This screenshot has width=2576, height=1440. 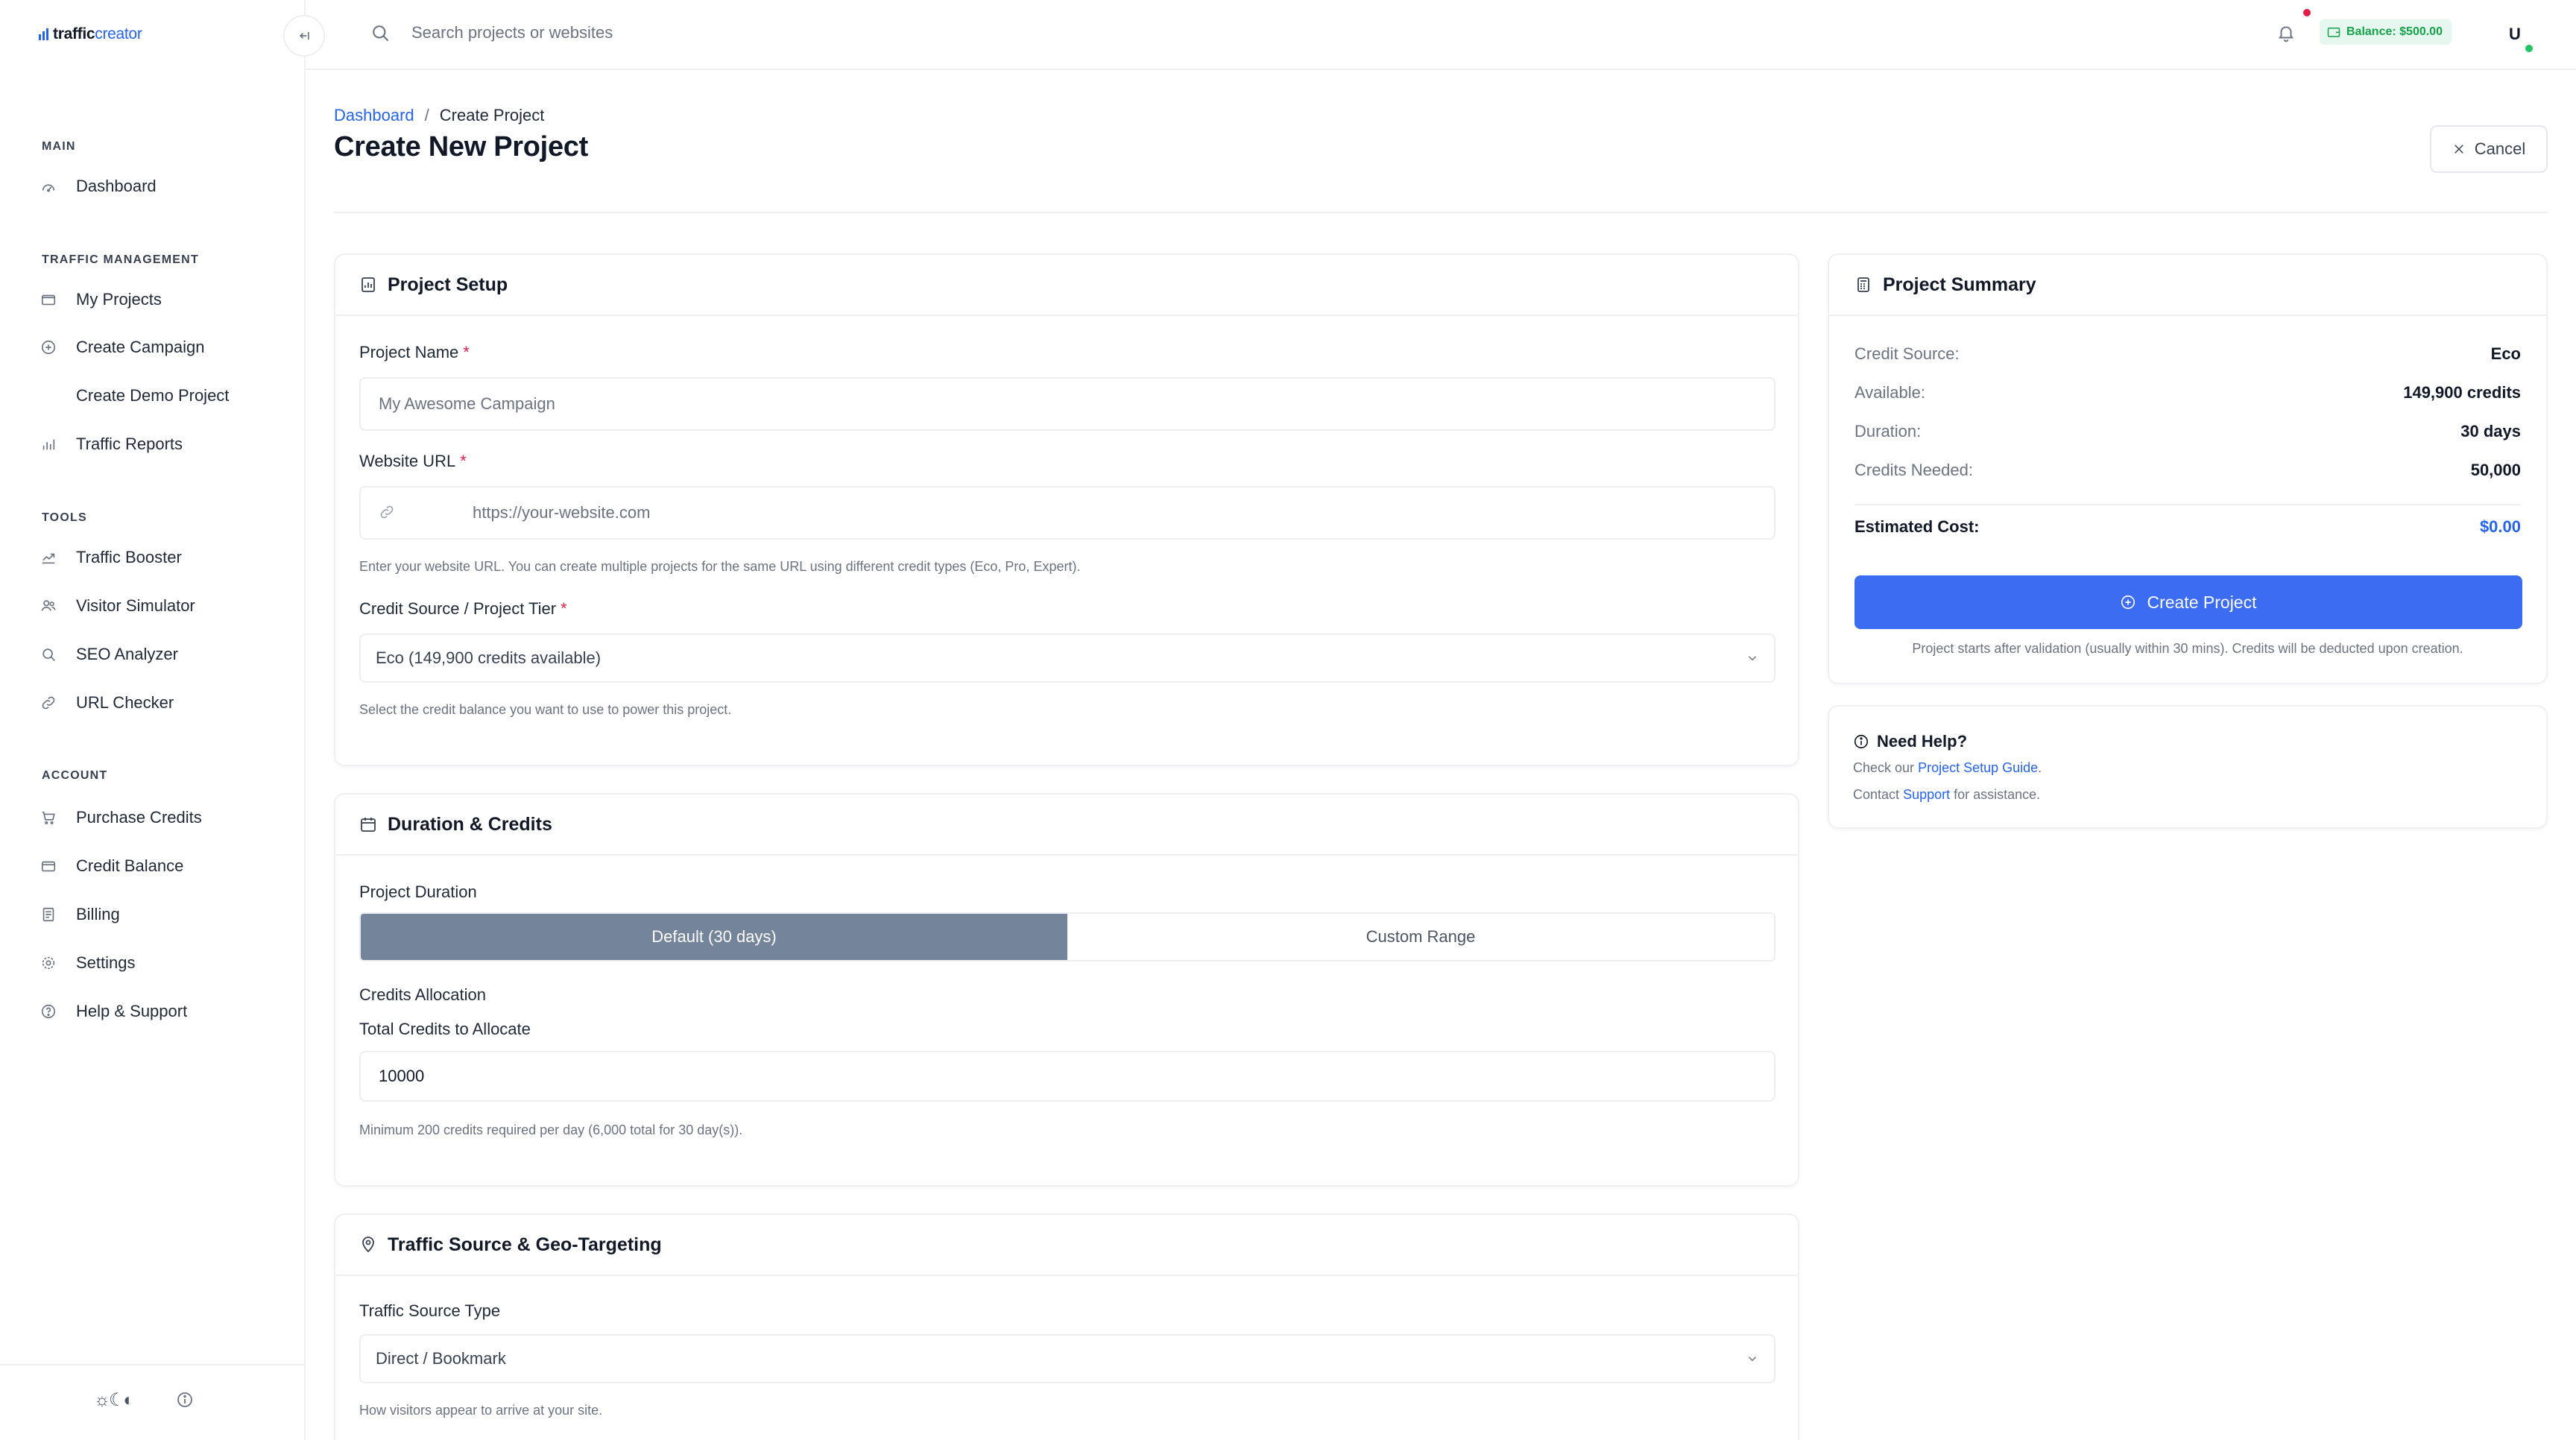 What do you see at coordinates (74, 33) in the screenshot?
I see `brand-name-part1: traffic` at bounding box center [74, 33].